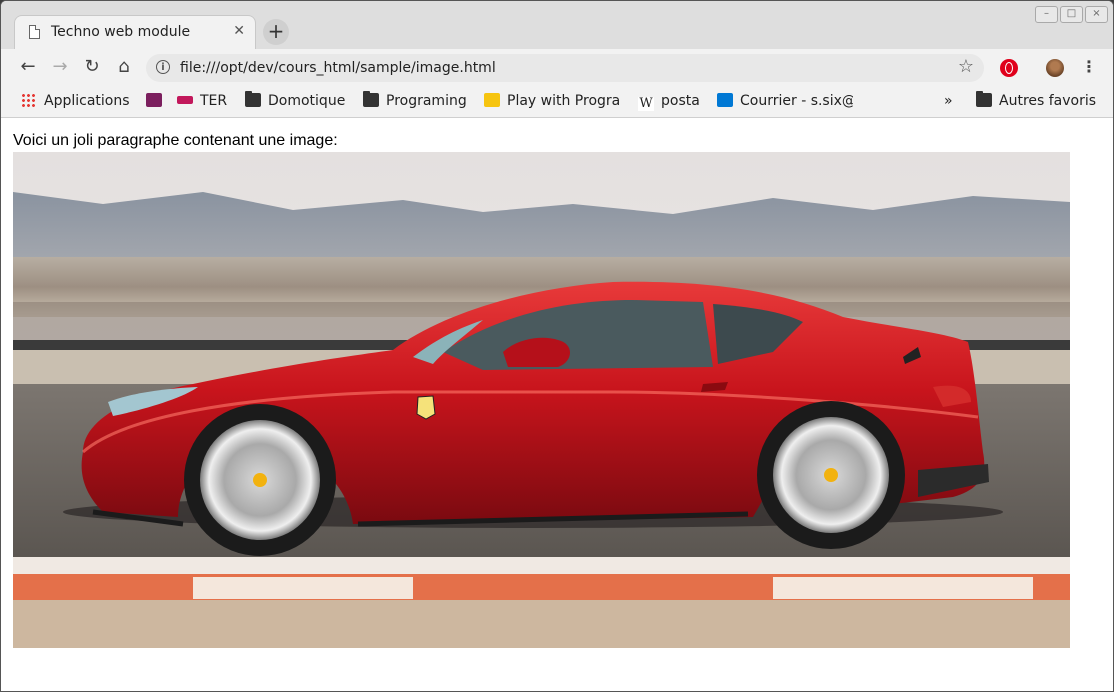  Describe the element at coordinates (163, 67) in the screenshot. I see `info-icon: i` at that location.